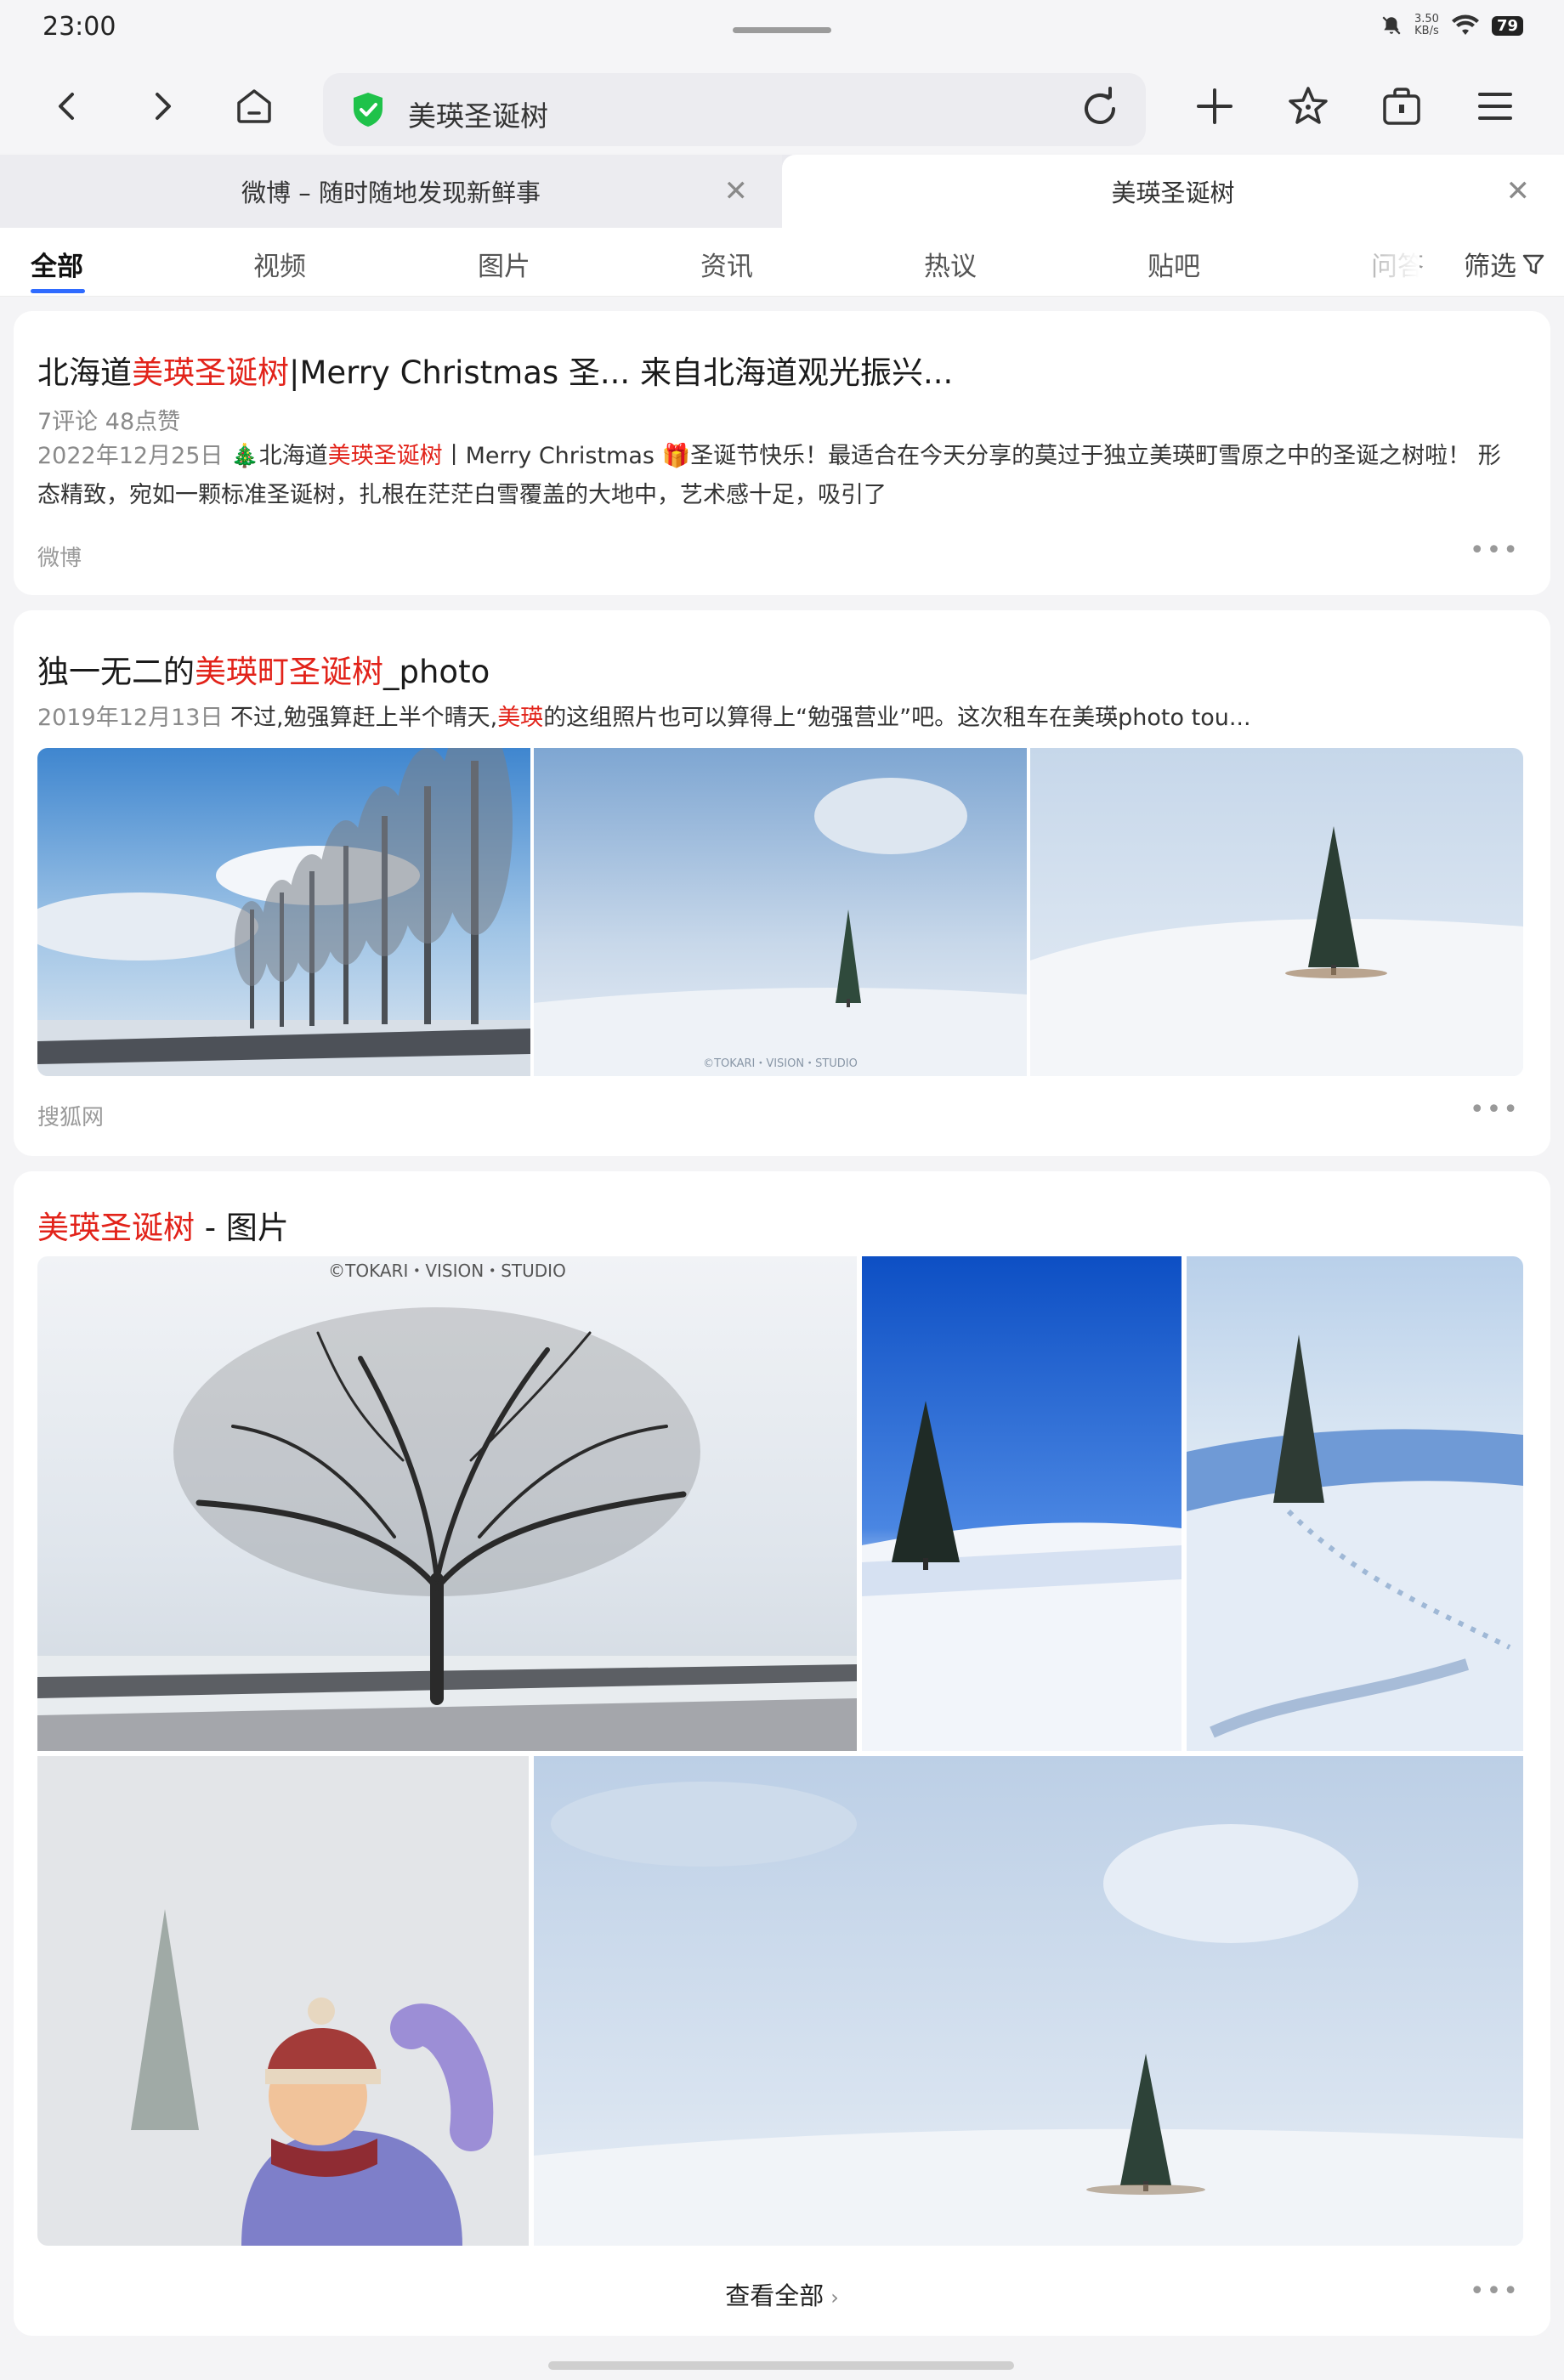 This screenshot has width=1564, height=2380. Describe the element at coordinates (782, 262) in the screenshot. I see `category-nav: 全部 视频 图片 资讯 热议 贴吧 问答 筛选` at that location.